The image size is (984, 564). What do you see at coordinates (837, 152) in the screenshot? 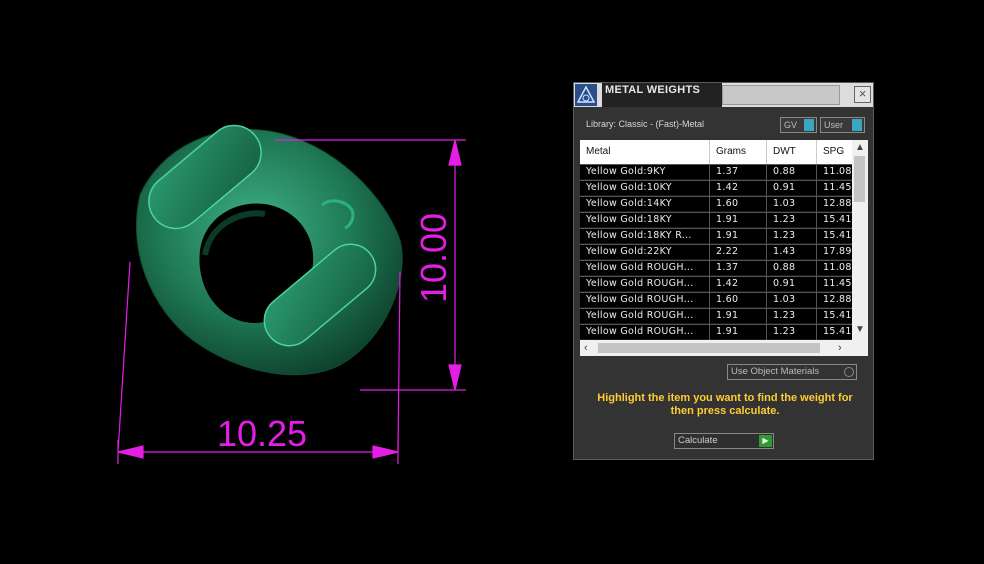
I see `column-header-spg: SPG` at bounding box center [837, 152].